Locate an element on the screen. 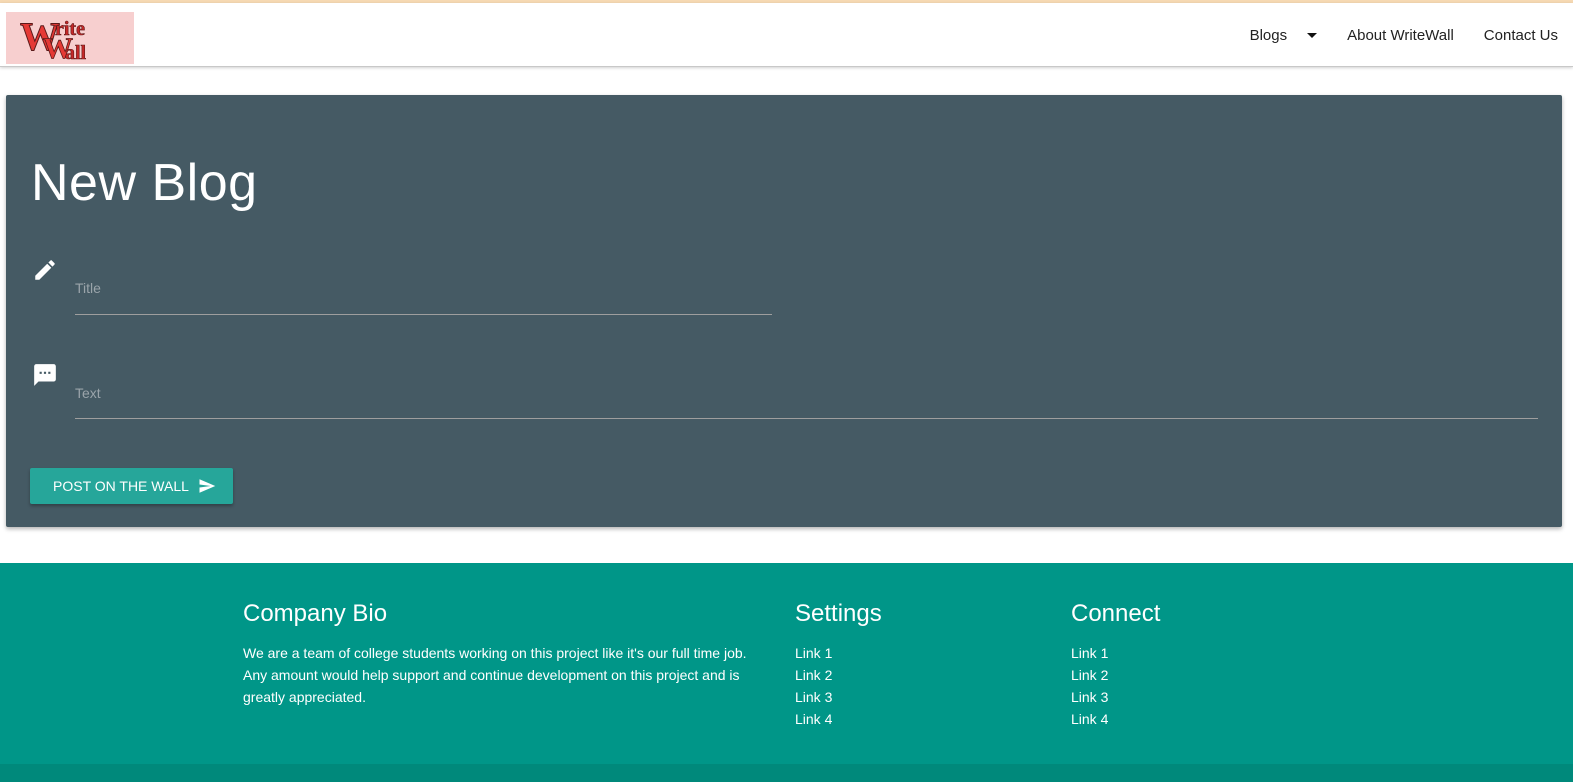 This screenshot has width=1573, height=782. nav-blogs-dropdown: Blogs is located at coordinates (1284, 35).